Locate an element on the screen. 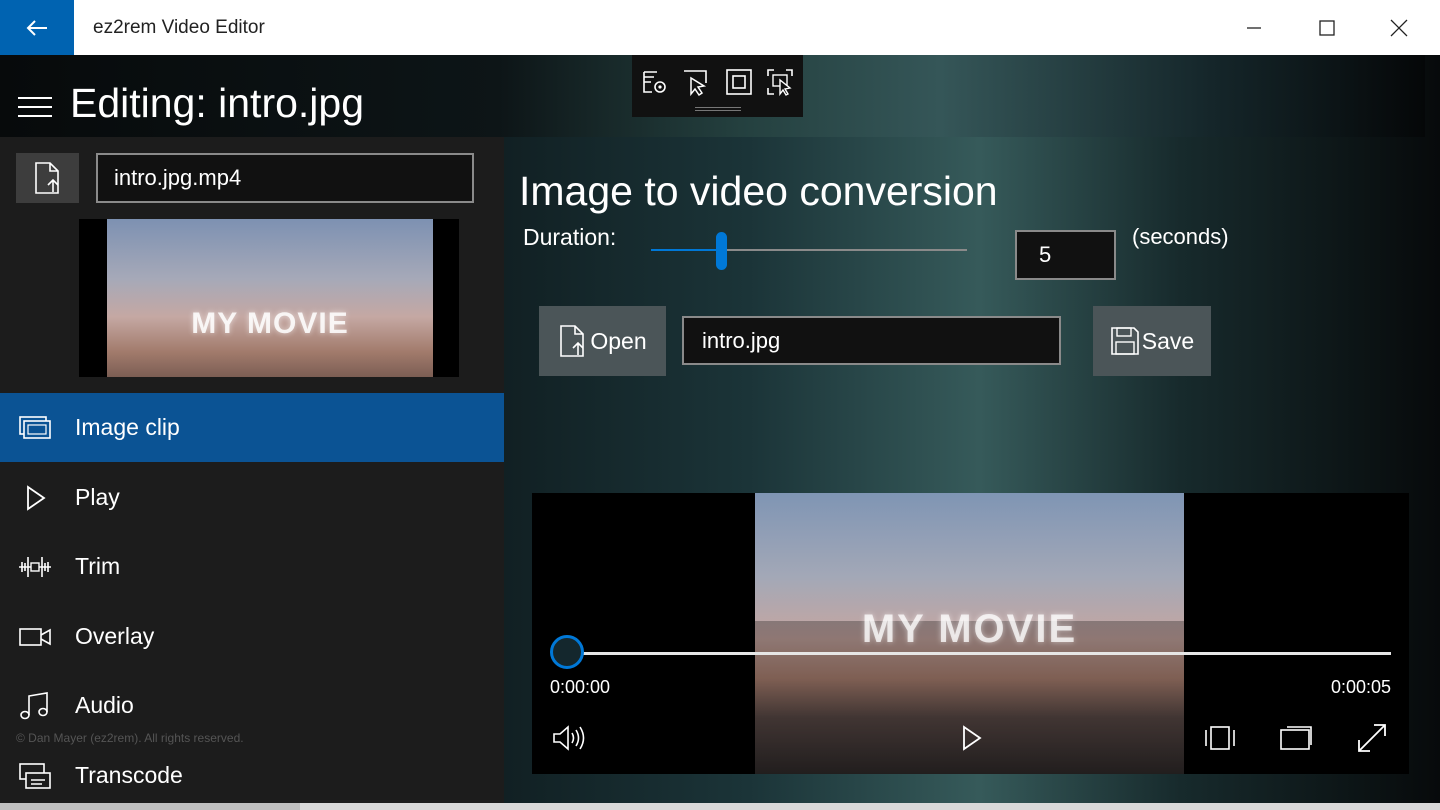 Image resolution: width=1440 pixels, height=810 pixels. aspect-ratio-button is located at coordinates (1220, 738).